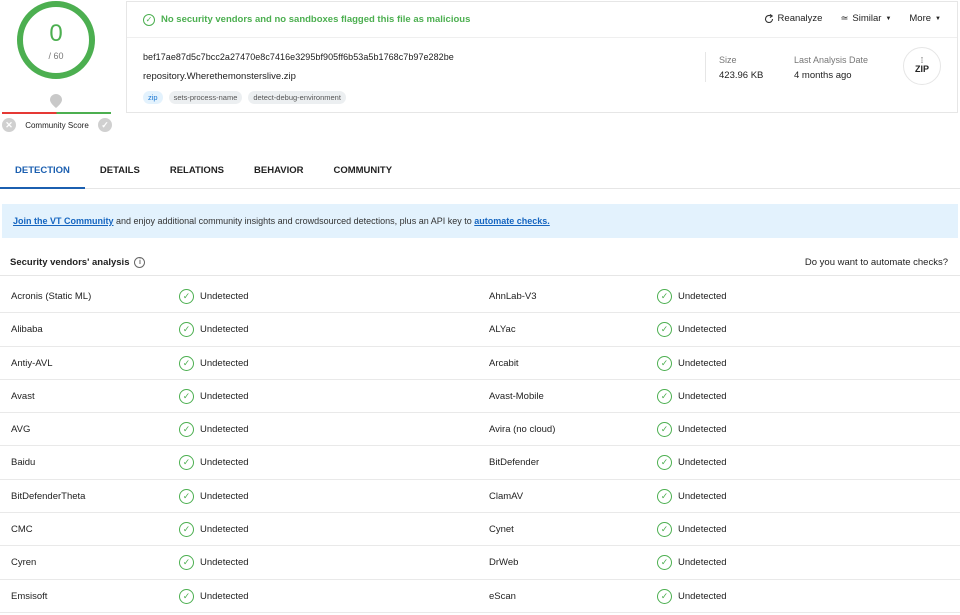  I want to click on size-label: Size, so click(728, 60).